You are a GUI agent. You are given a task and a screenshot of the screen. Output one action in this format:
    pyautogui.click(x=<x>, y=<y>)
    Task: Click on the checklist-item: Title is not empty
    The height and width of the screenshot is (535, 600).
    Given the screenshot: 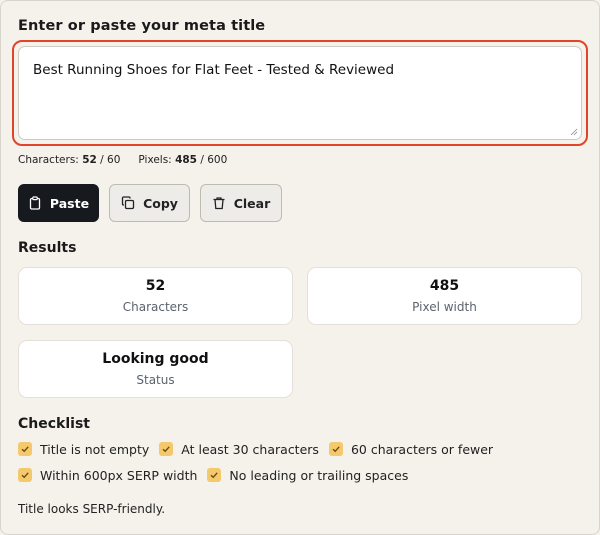 What is the action you would take?
    pyautogui.click(x=83, y=449)
    